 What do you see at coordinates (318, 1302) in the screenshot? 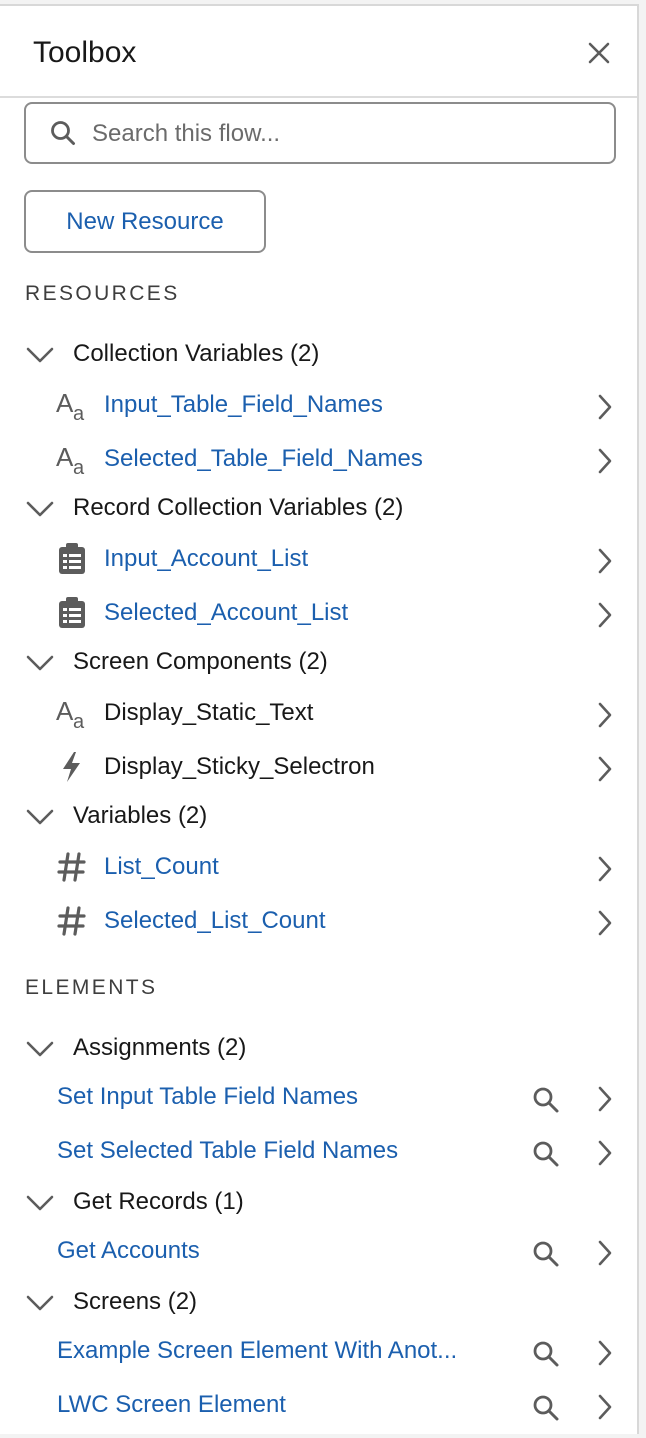
I see `group-screens: Screens (2)` at bounding box center [318, 1302].